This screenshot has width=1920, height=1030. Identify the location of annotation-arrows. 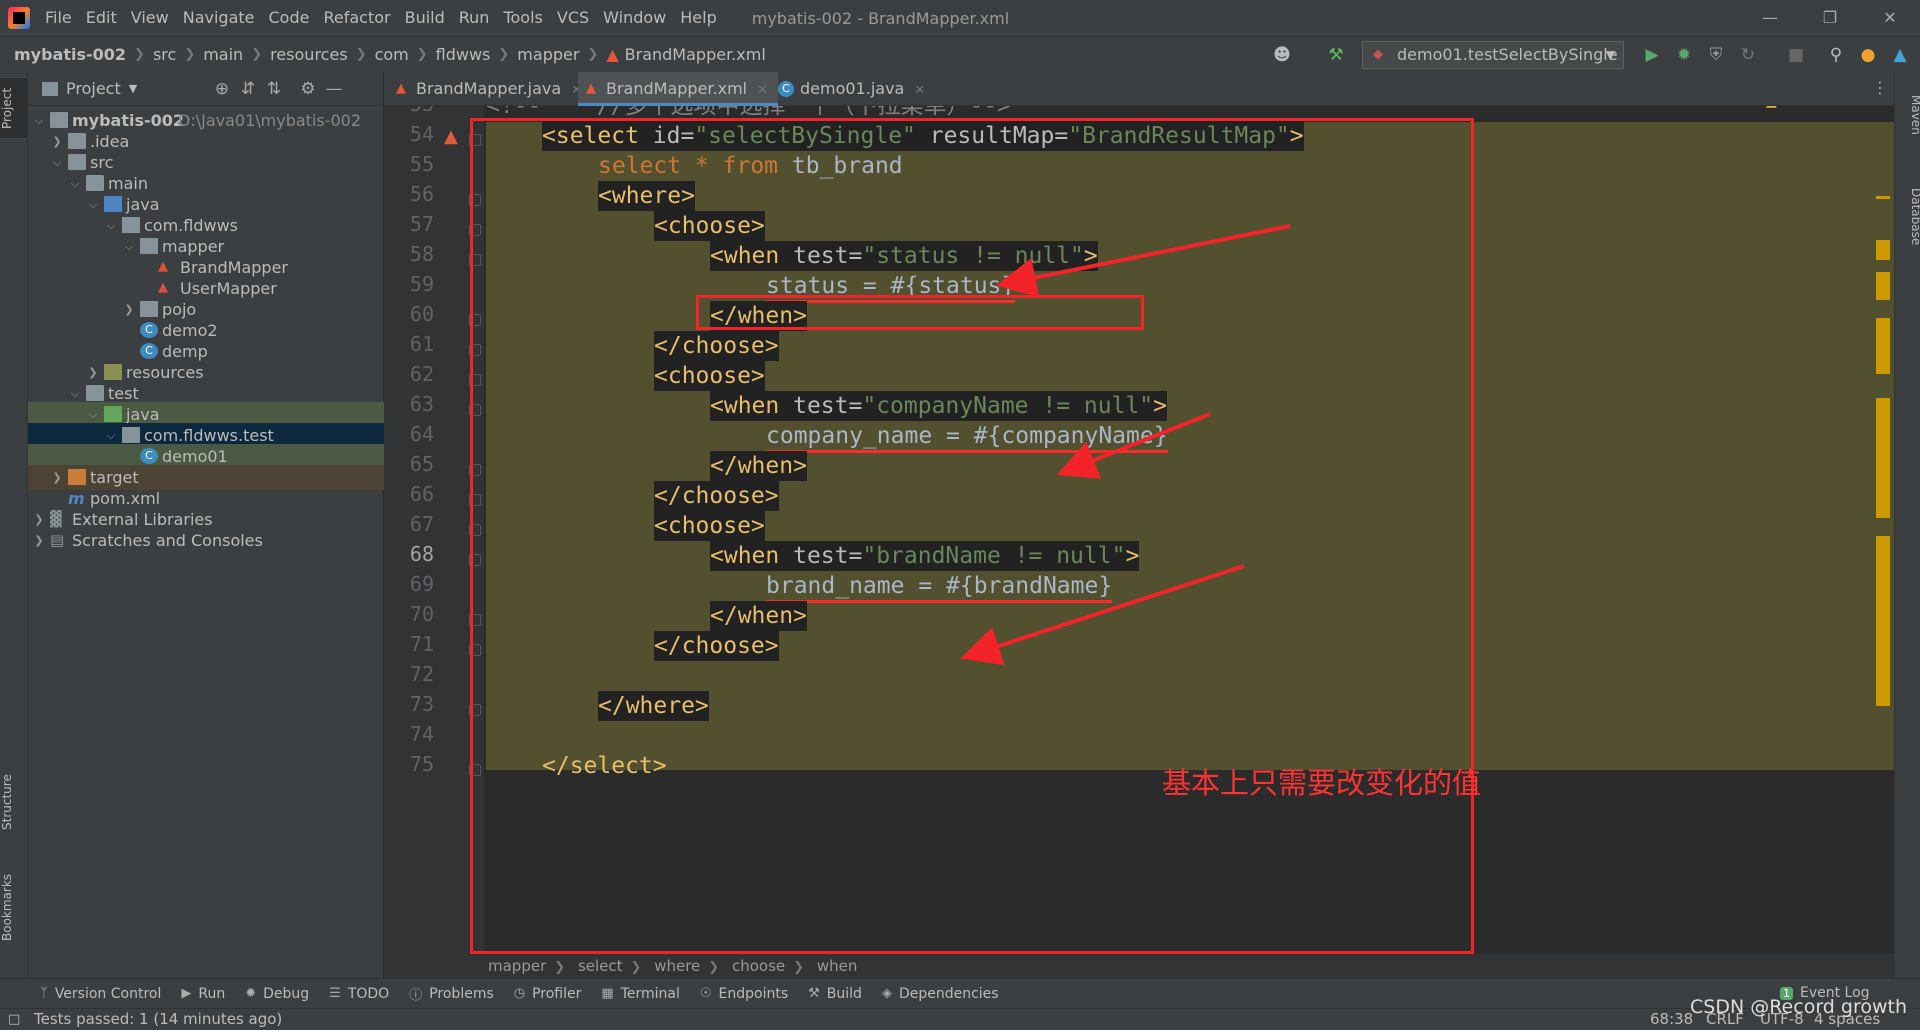
(1125, 445).